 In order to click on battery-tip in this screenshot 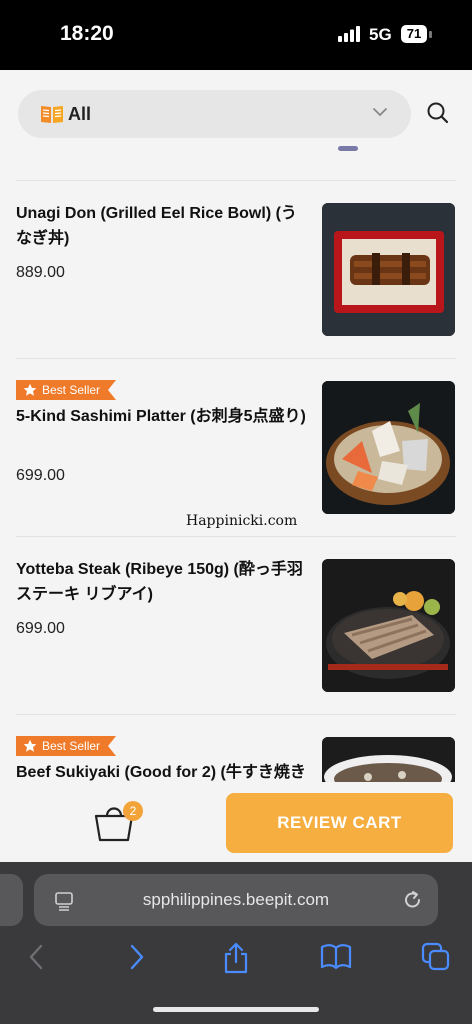, I will do `click(430, 34)`.